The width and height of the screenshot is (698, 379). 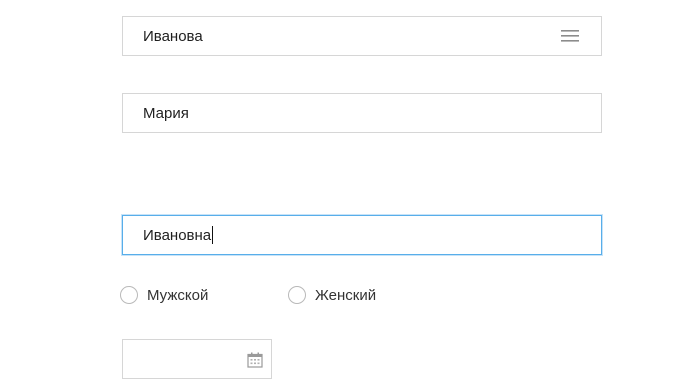 What do you see at coordinates (362, 36) in the screenshot?
I see `last-name-field: Иванова` at bounding box center [362, 36].